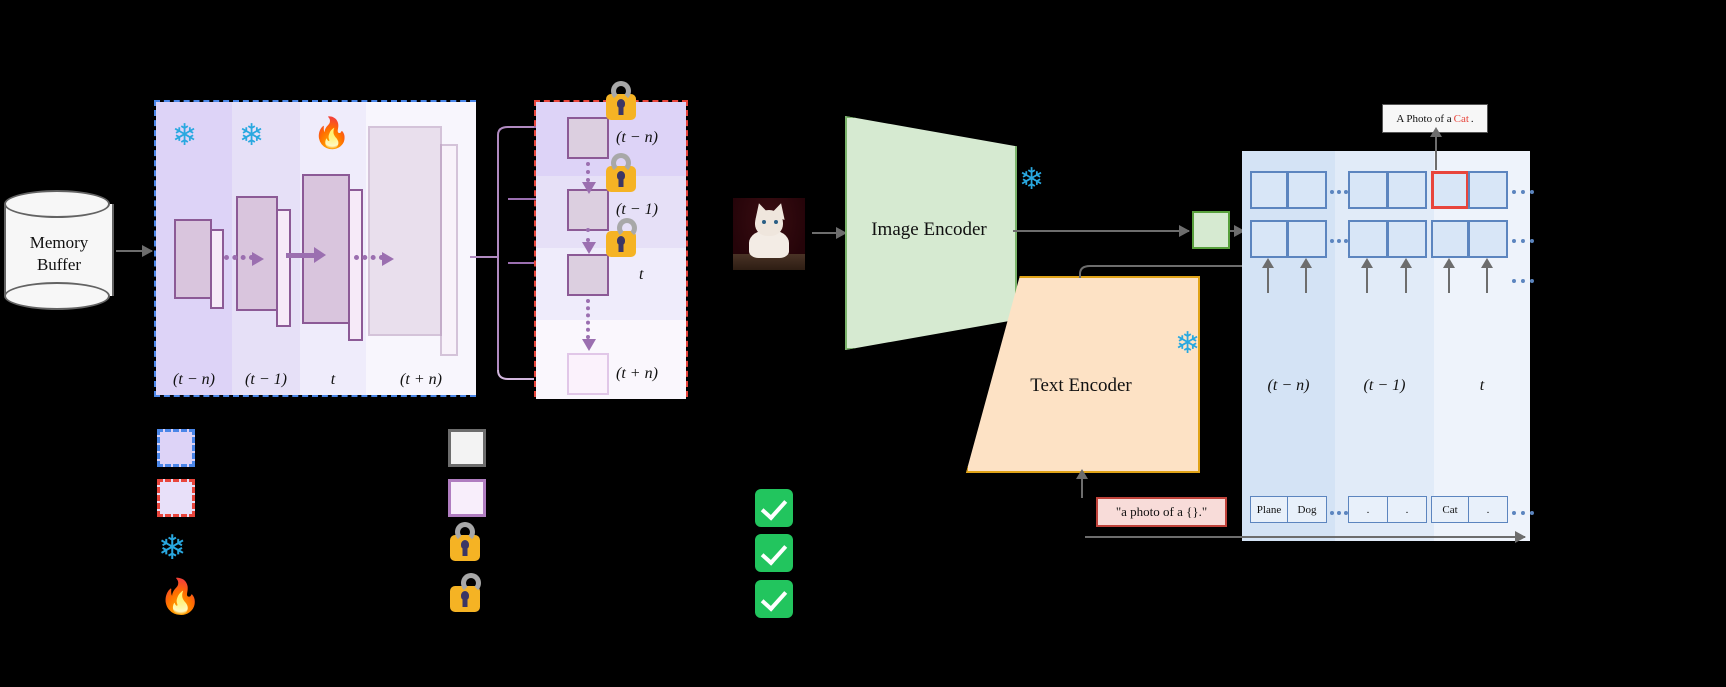 The image size is (1726, 687). I want to click on fanout-connector, so click(502, 253).